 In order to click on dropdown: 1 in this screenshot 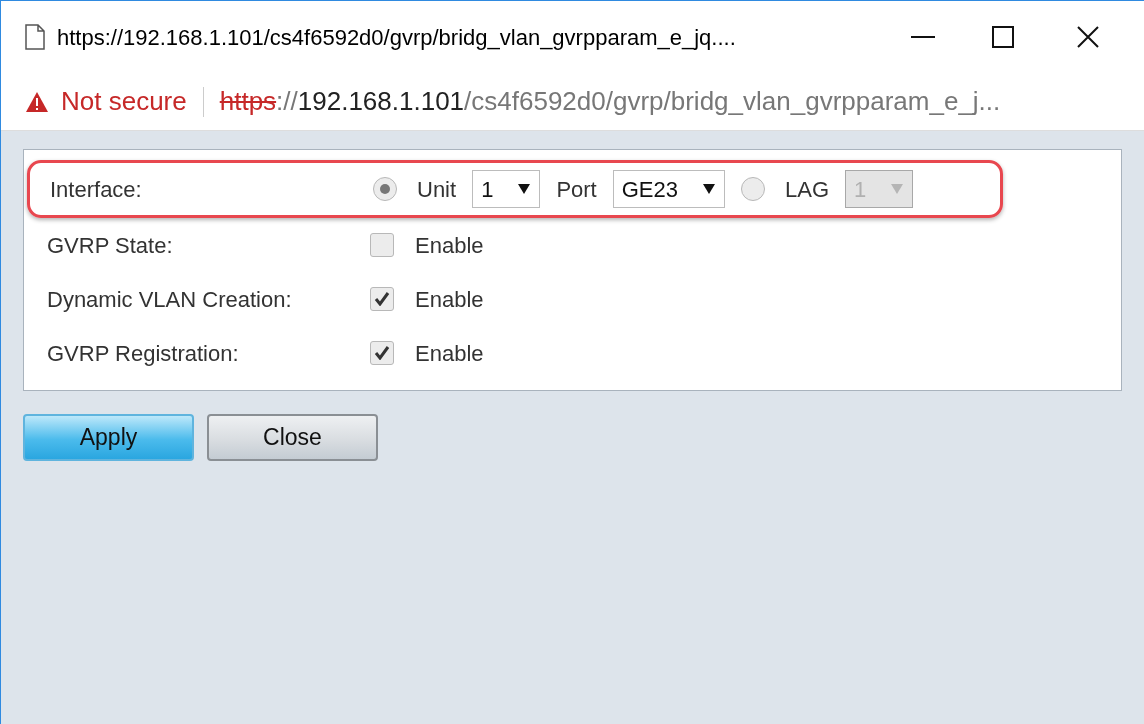, I will do `click(506, 189)`.